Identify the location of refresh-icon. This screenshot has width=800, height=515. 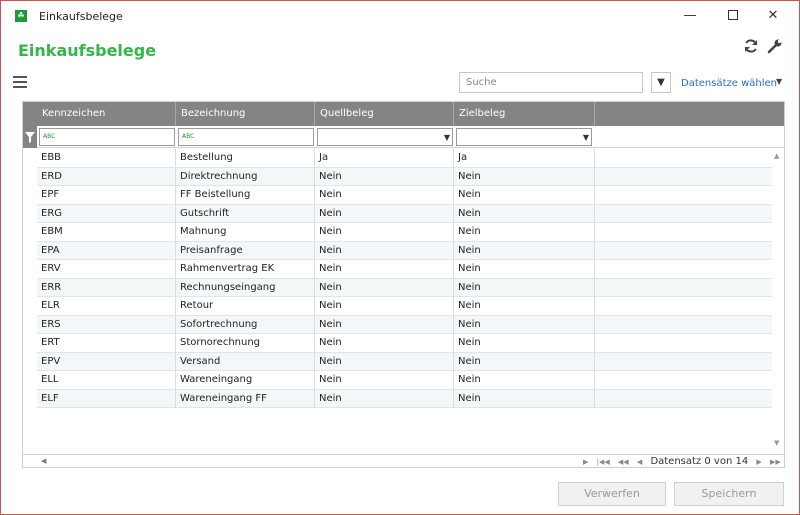
(751, 46).